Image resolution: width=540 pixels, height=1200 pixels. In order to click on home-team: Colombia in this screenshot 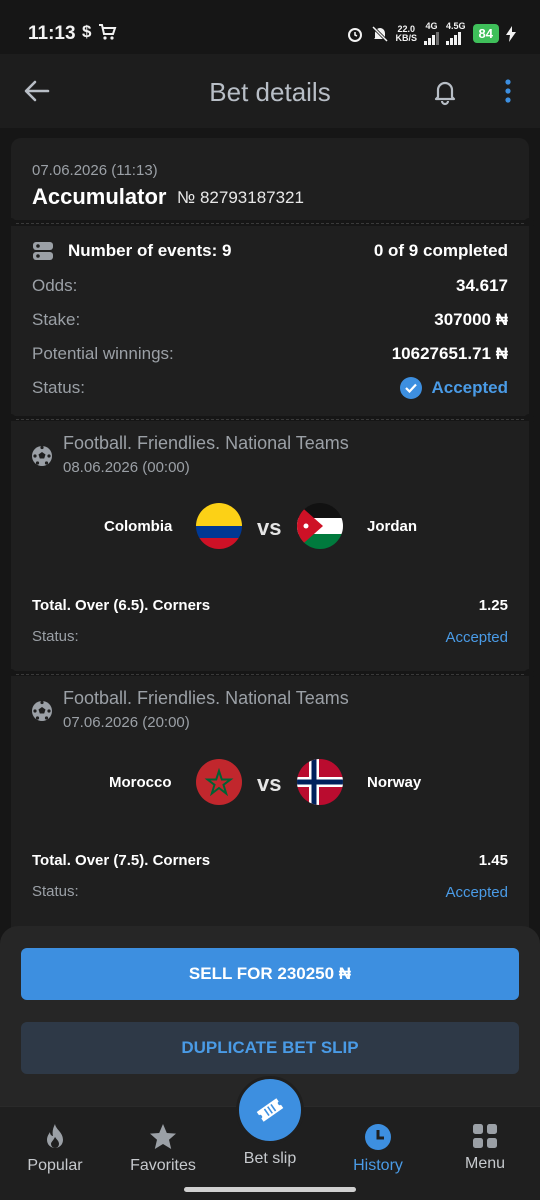, I will do `click(138, 526)`.